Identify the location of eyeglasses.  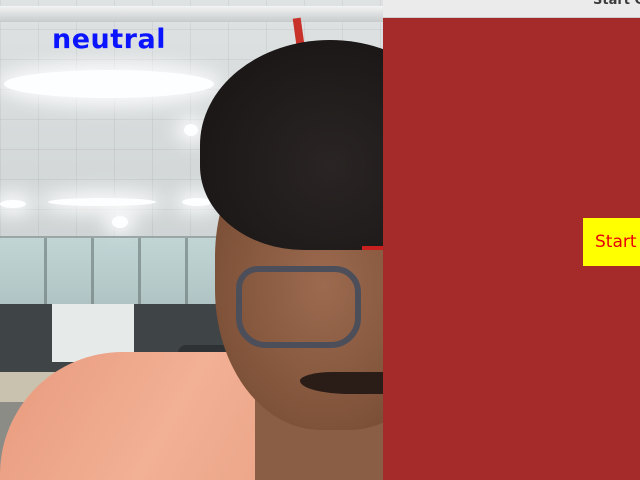
(298, 307).